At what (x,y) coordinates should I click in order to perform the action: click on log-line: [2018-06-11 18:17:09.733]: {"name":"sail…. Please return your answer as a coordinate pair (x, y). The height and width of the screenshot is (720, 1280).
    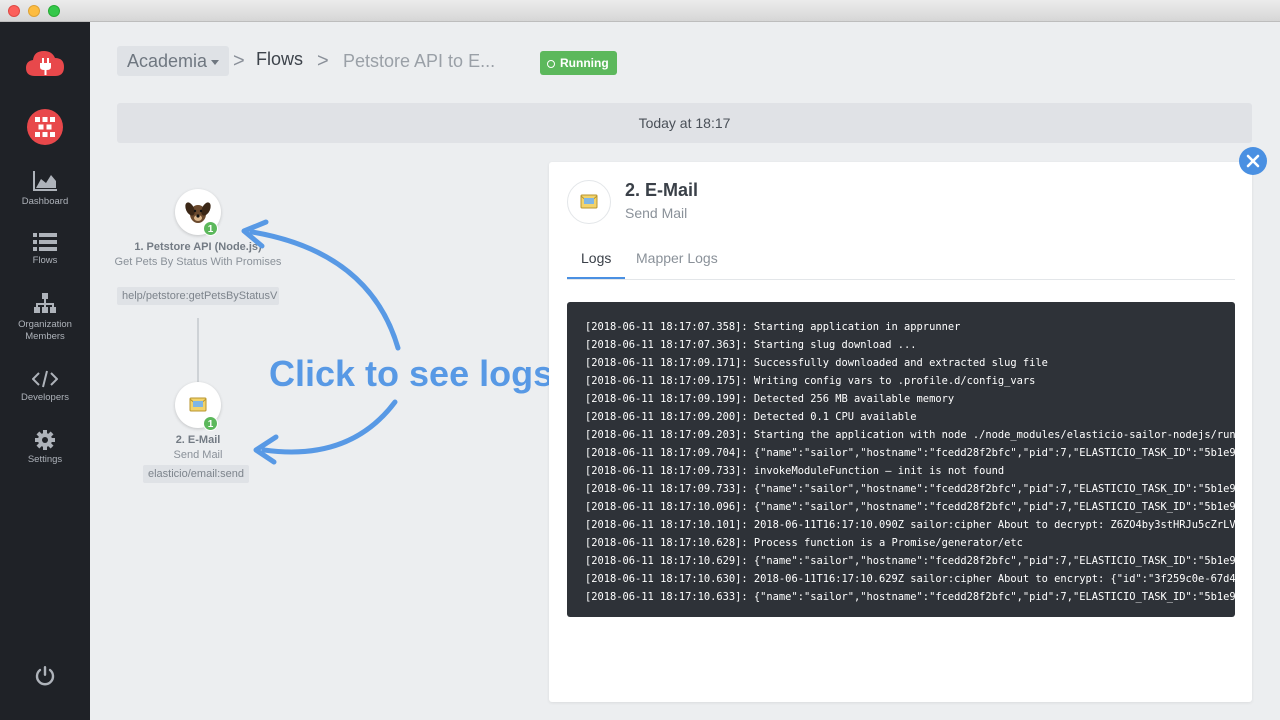
    Looking at the image, I should click on (910, 489).